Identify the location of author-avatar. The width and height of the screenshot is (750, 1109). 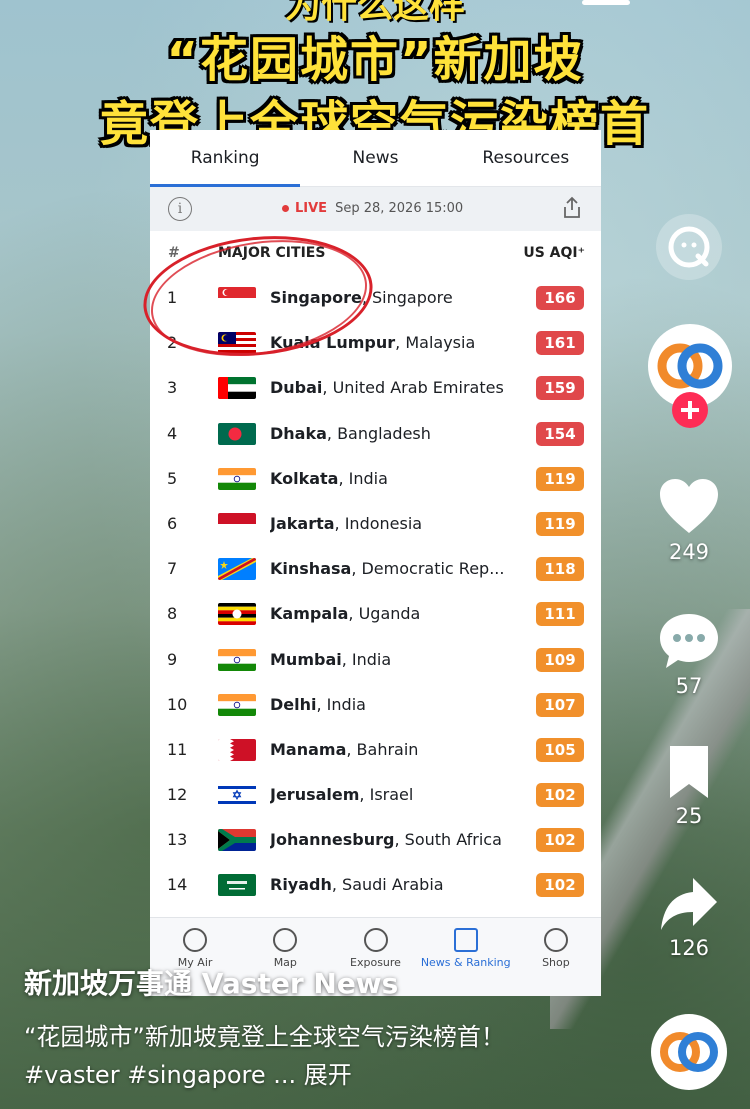
(689, 379).